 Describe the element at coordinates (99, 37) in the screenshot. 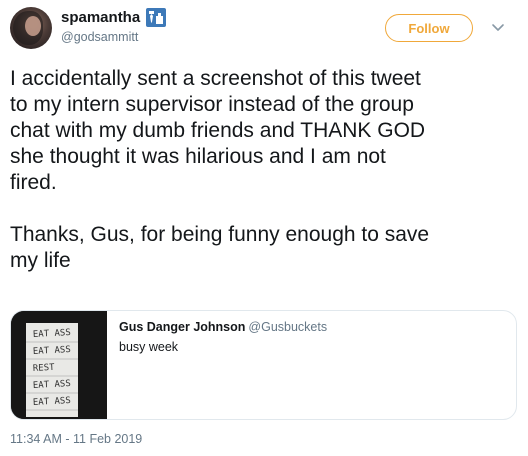

I see `author-handle: @godsammitt` at that location.